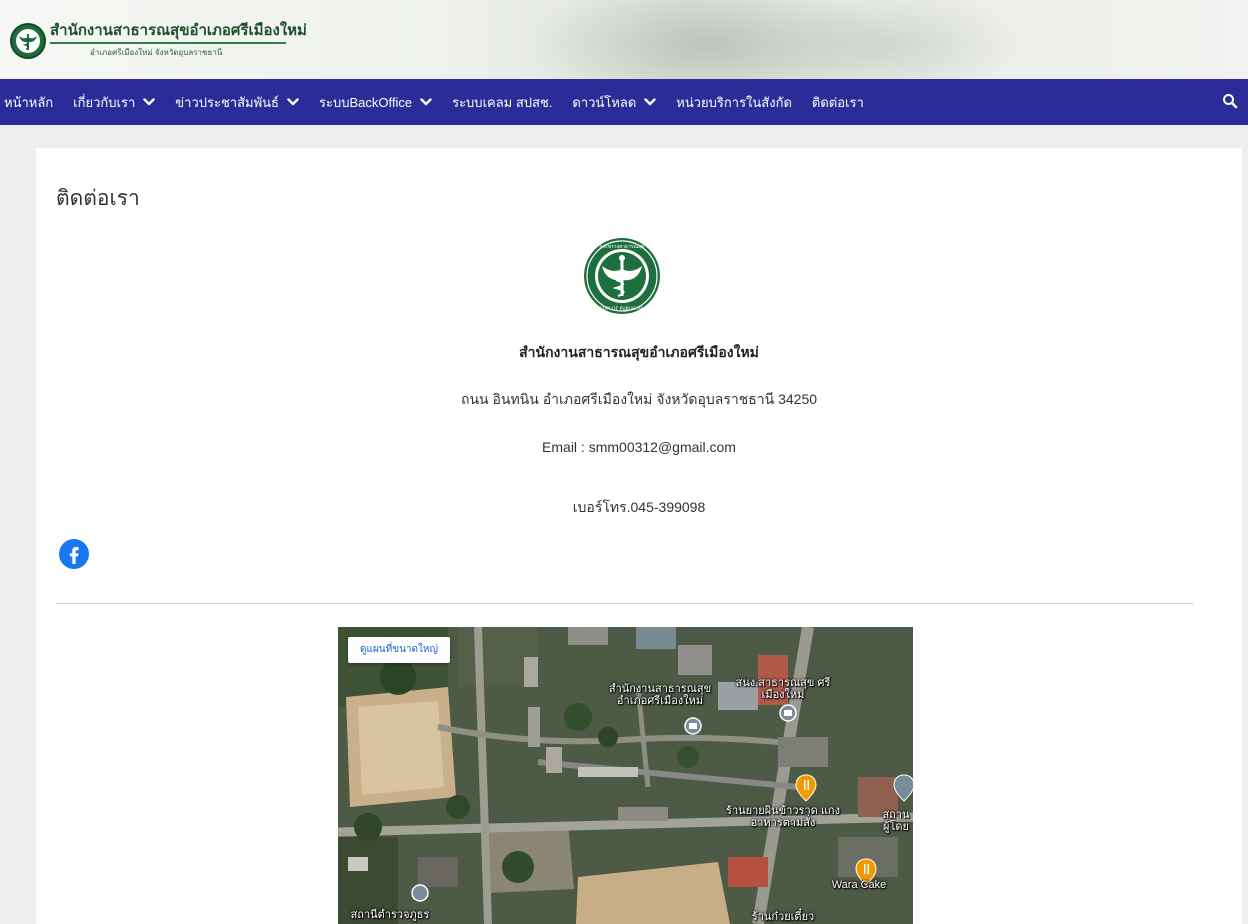  What do you see at coordinates (639, 447) in the screenshot?
I see `email-text: Email : smm00312@gmail.com` at bounding box center [639, 447].